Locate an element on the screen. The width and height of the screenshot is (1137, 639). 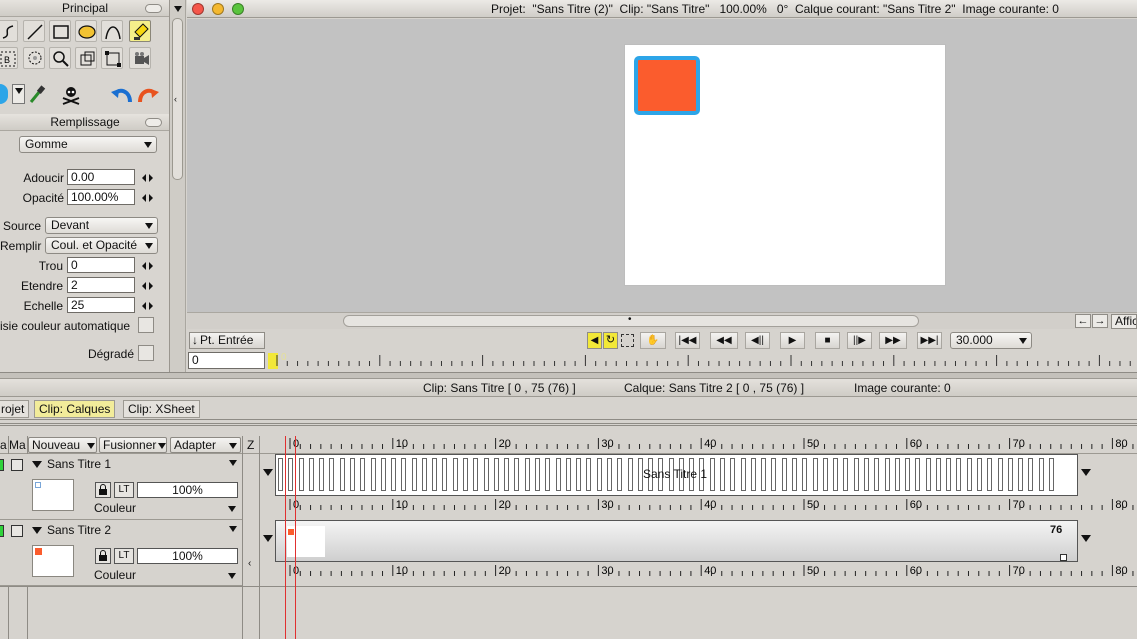
end-handle is located at coordinates (1063, 557).